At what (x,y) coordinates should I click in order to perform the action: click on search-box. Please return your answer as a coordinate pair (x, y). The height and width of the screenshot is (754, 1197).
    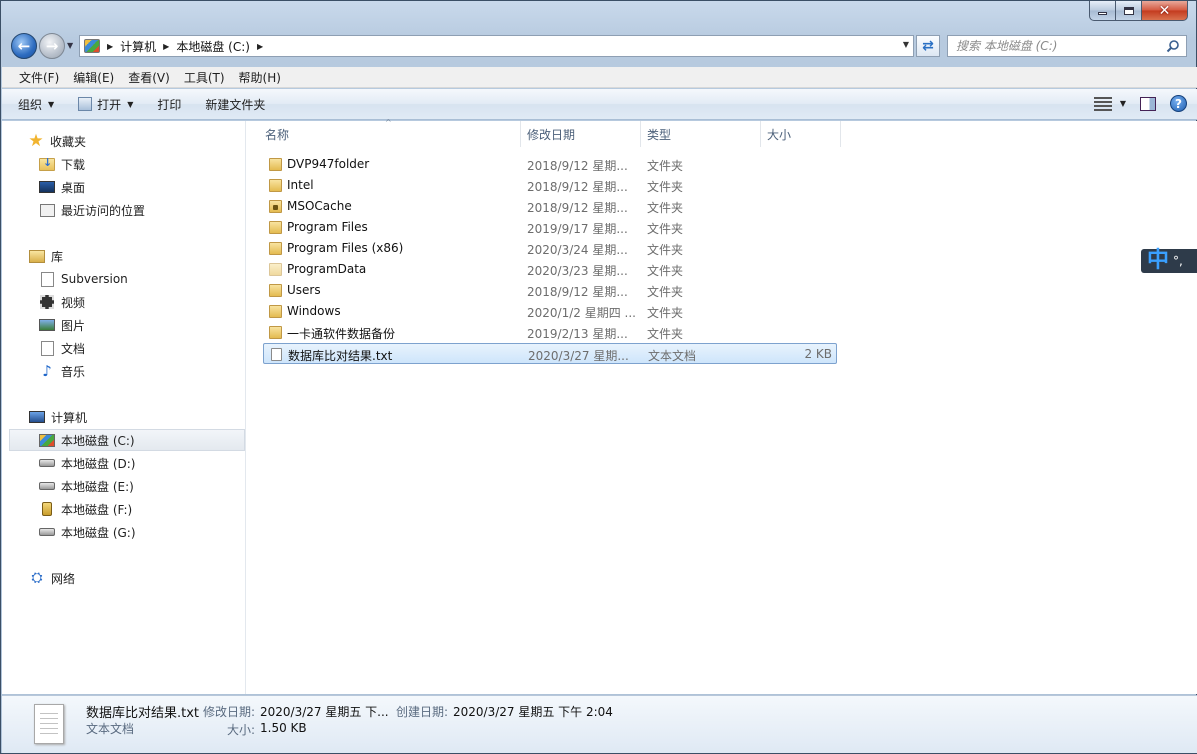
    Looking at the image, I should click on (1067, 46).